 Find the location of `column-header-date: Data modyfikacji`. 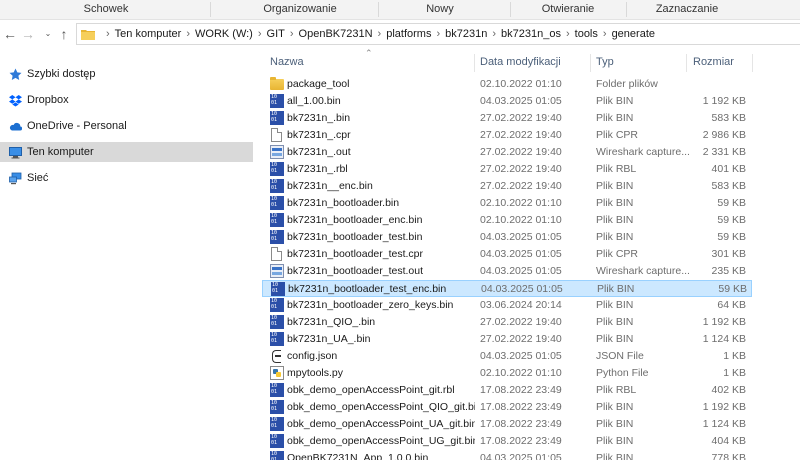

column-header-date: Data modyfikacji is located at coordinates (520, 62).